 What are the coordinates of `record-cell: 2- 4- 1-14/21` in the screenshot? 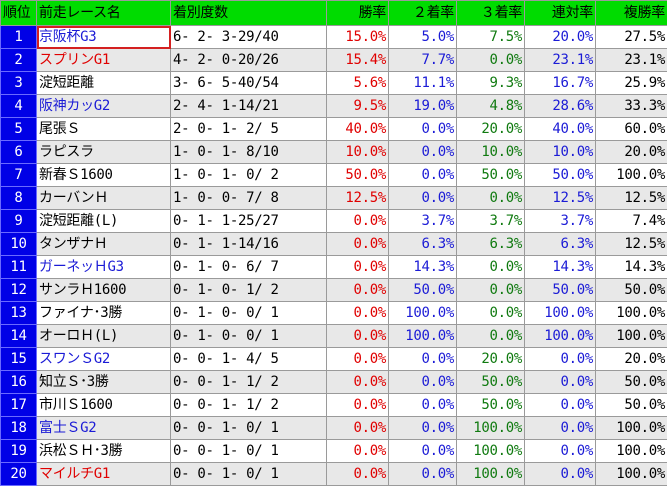 It's located at (248, 106).